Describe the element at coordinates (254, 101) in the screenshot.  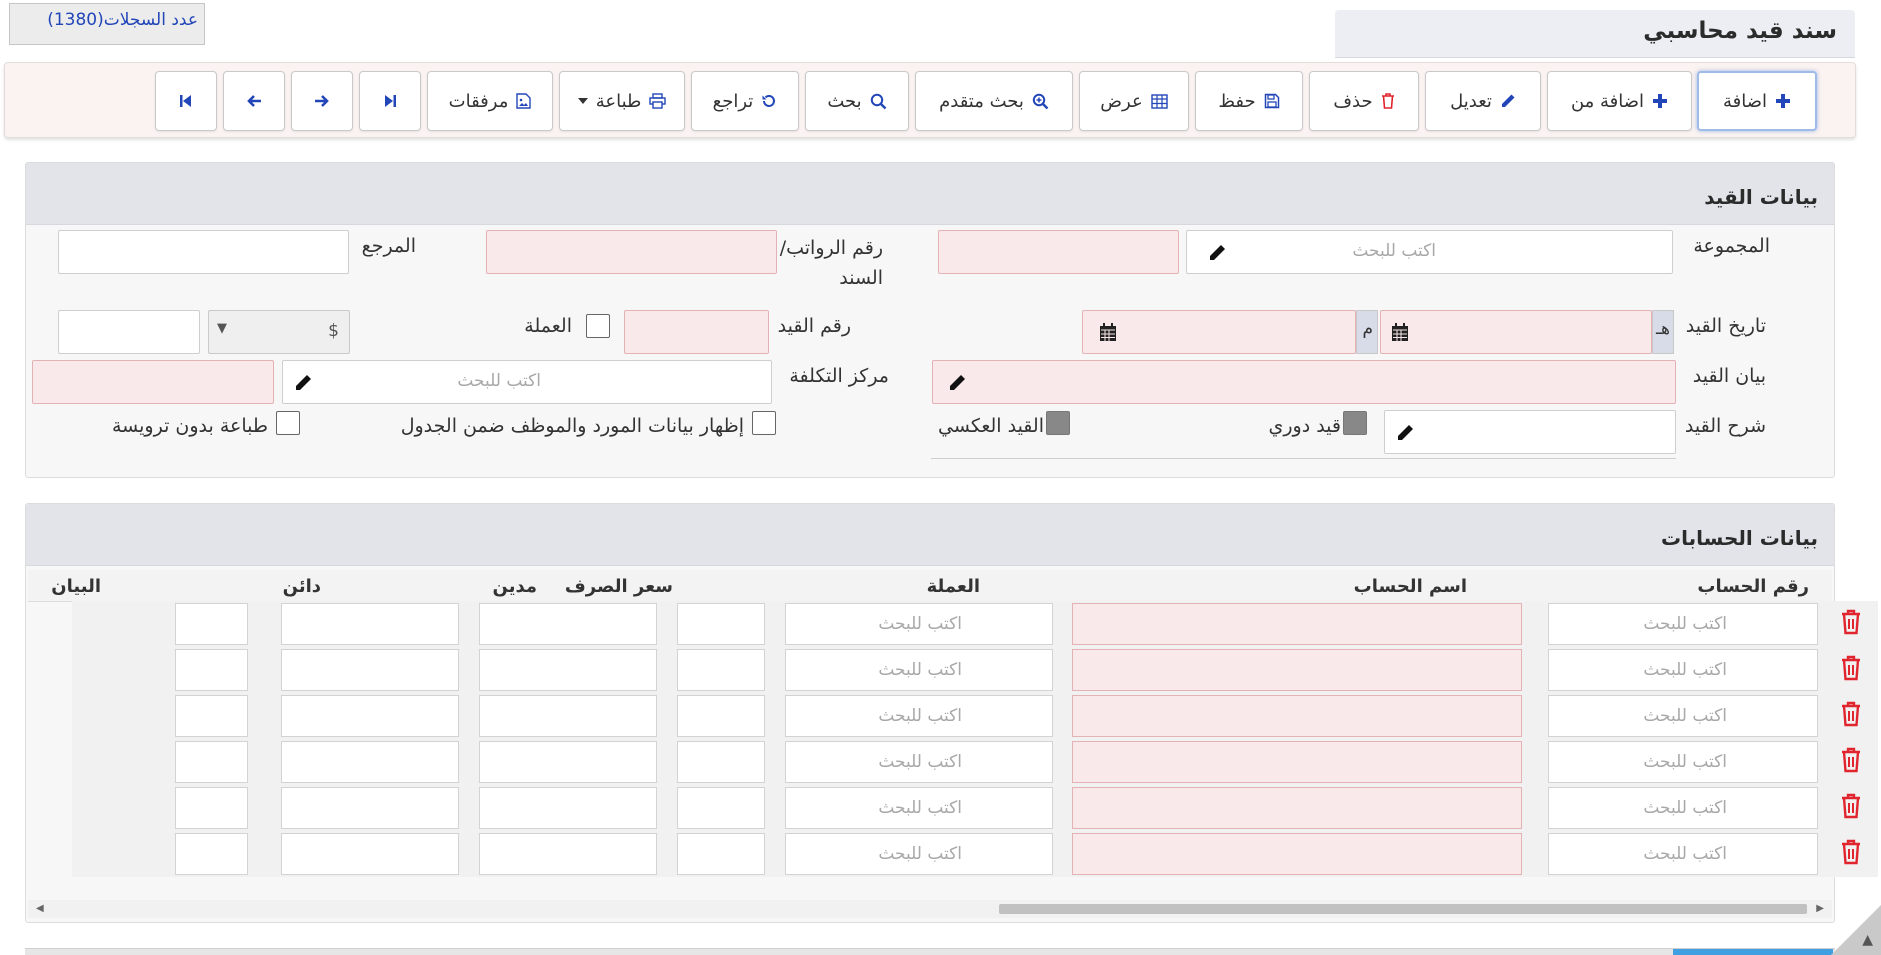
I see `previous-record-button` at that location.